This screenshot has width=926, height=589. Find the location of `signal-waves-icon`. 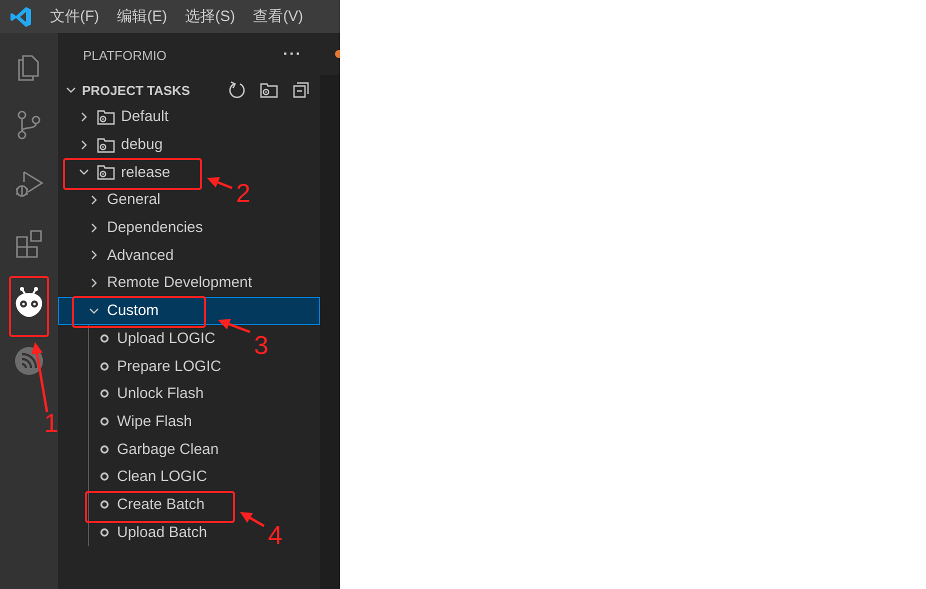

signal-waves-icon is located at coordinates (29, 361).